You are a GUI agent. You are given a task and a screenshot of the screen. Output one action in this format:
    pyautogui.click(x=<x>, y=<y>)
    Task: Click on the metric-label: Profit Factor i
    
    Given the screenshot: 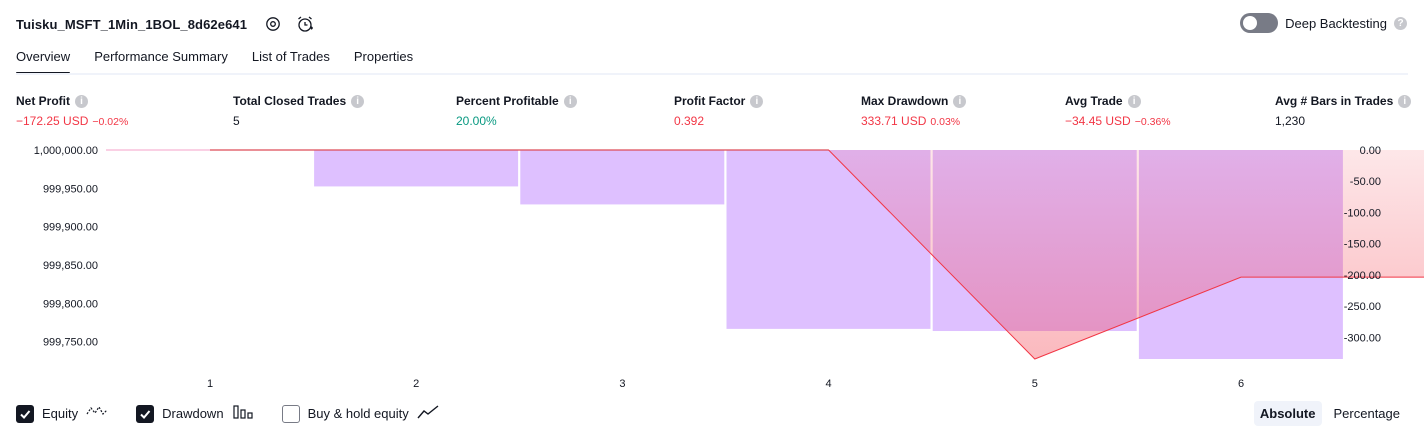 What is the action you would take?
    pyautogui.click(x=719, y=101)
    